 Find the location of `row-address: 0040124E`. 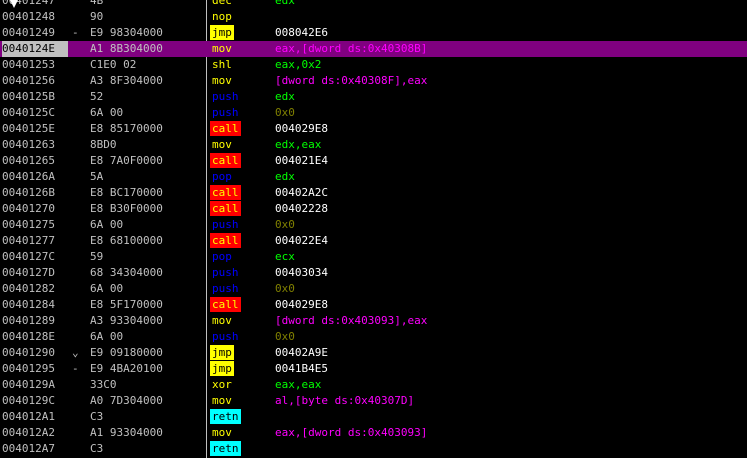

row-address: 0040124E is located at coordinates (35, 49).